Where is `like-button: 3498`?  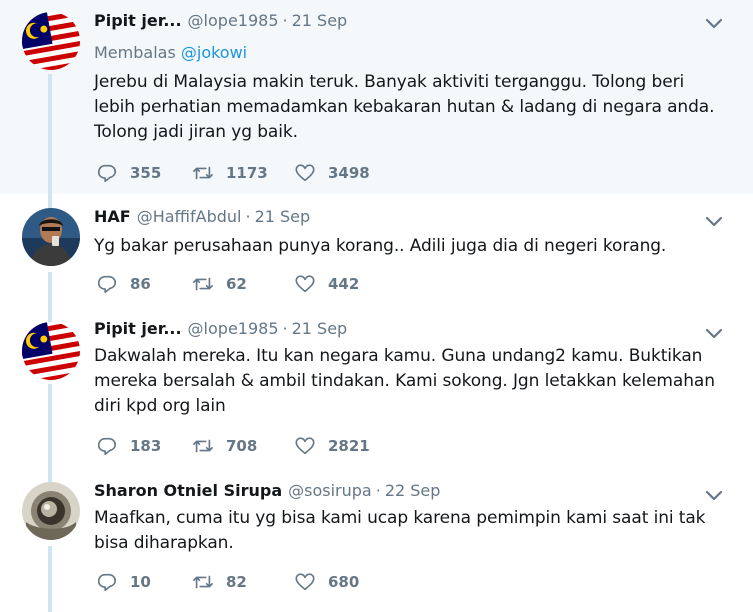
like-button: 3498 is located at coordinates (332, 173).